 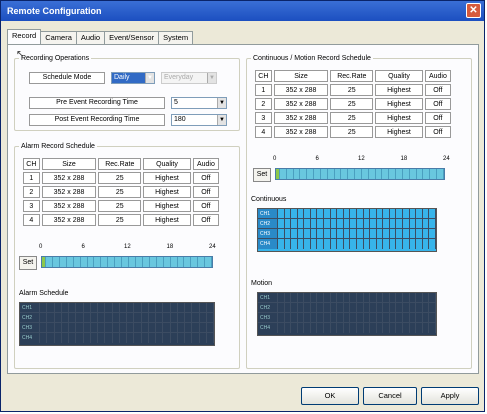 What do you see at coordinates (90, 37) in the screenshot?
I see `tab-audio: Audio` at bounding box center [90, 37].